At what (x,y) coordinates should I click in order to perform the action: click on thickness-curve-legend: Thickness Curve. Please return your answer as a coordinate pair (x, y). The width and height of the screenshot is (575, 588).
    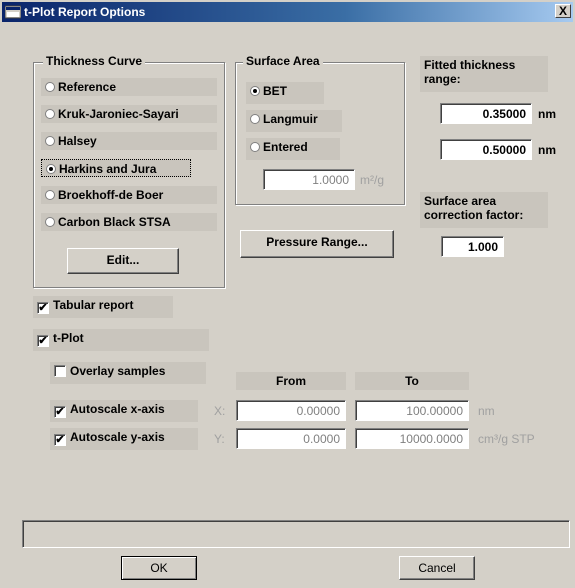
    Looking at the image, I should click on (94, 61).